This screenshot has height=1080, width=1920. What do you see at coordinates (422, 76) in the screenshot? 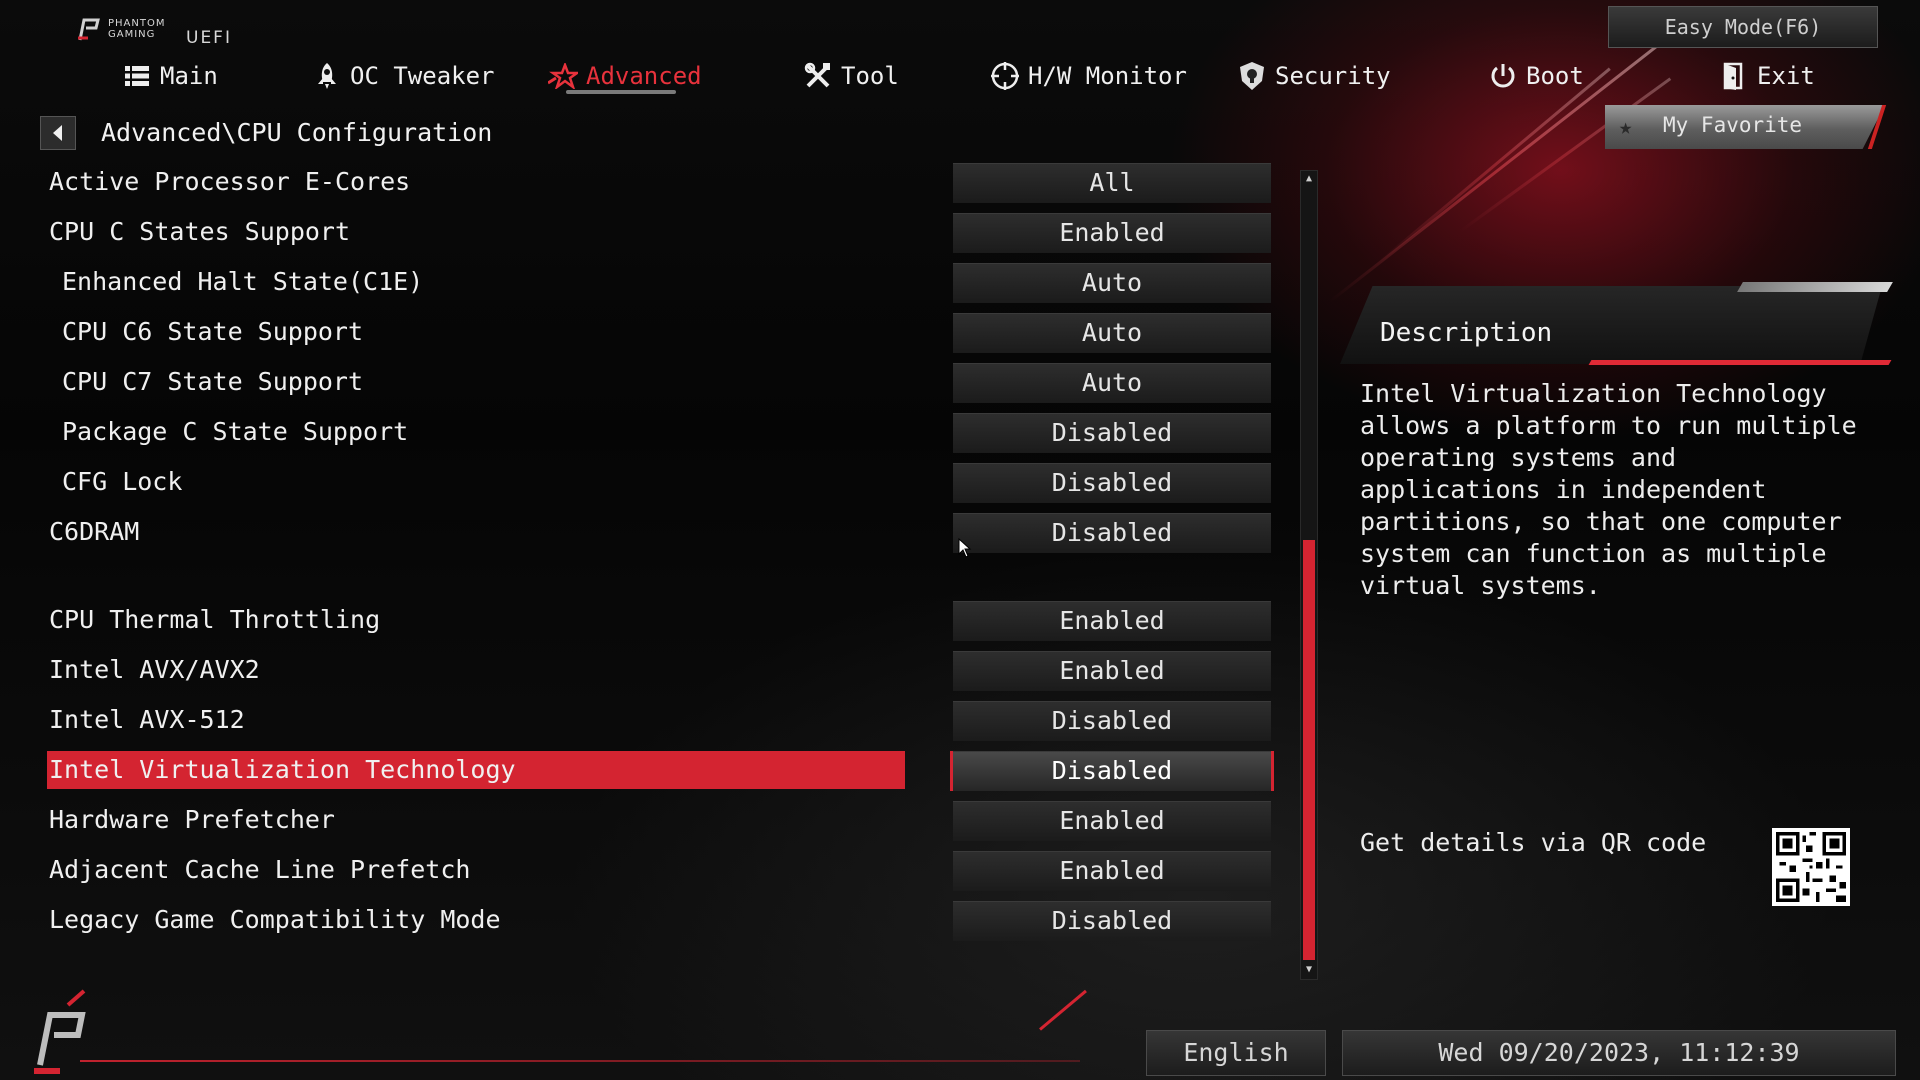
I see `nav-tab-label: OC Tweaker` at bounding box center [422, 76].